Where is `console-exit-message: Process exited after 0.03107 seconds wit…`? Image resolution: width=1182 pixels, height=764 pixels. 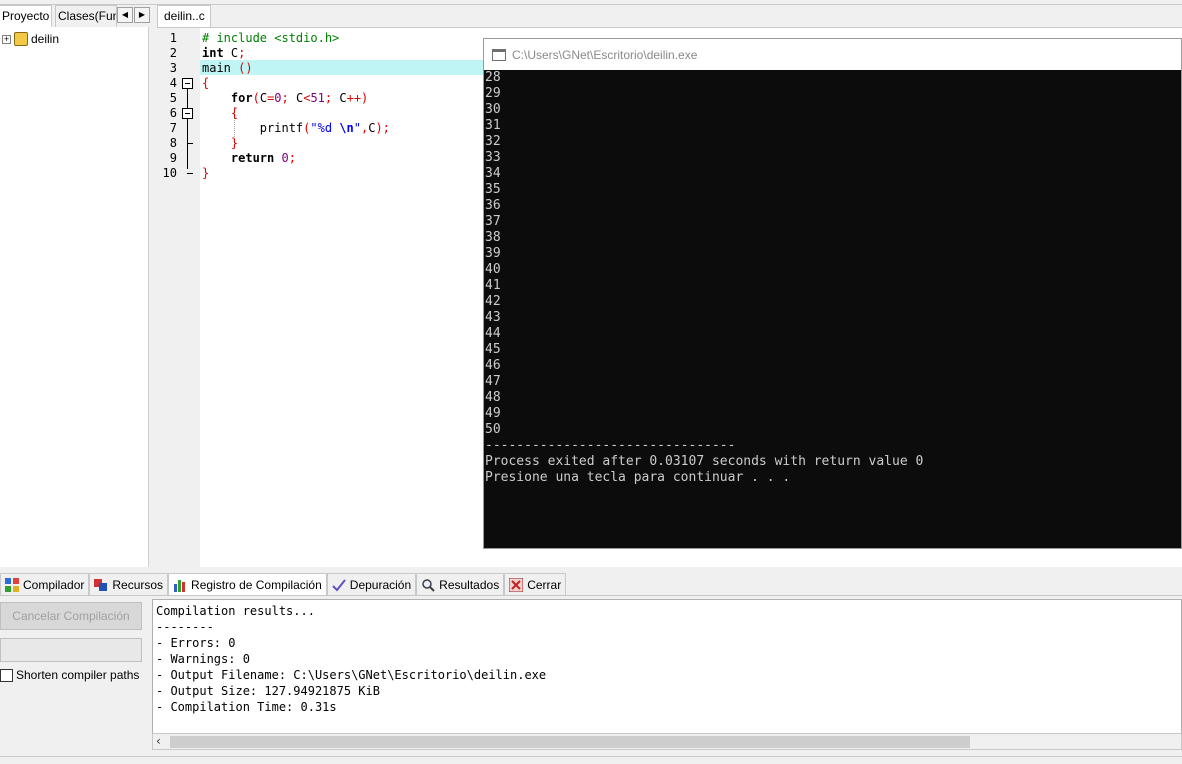
console-exit-message: Process exited after 0.03107 seconds wit… is located at coordinates (704, 461).